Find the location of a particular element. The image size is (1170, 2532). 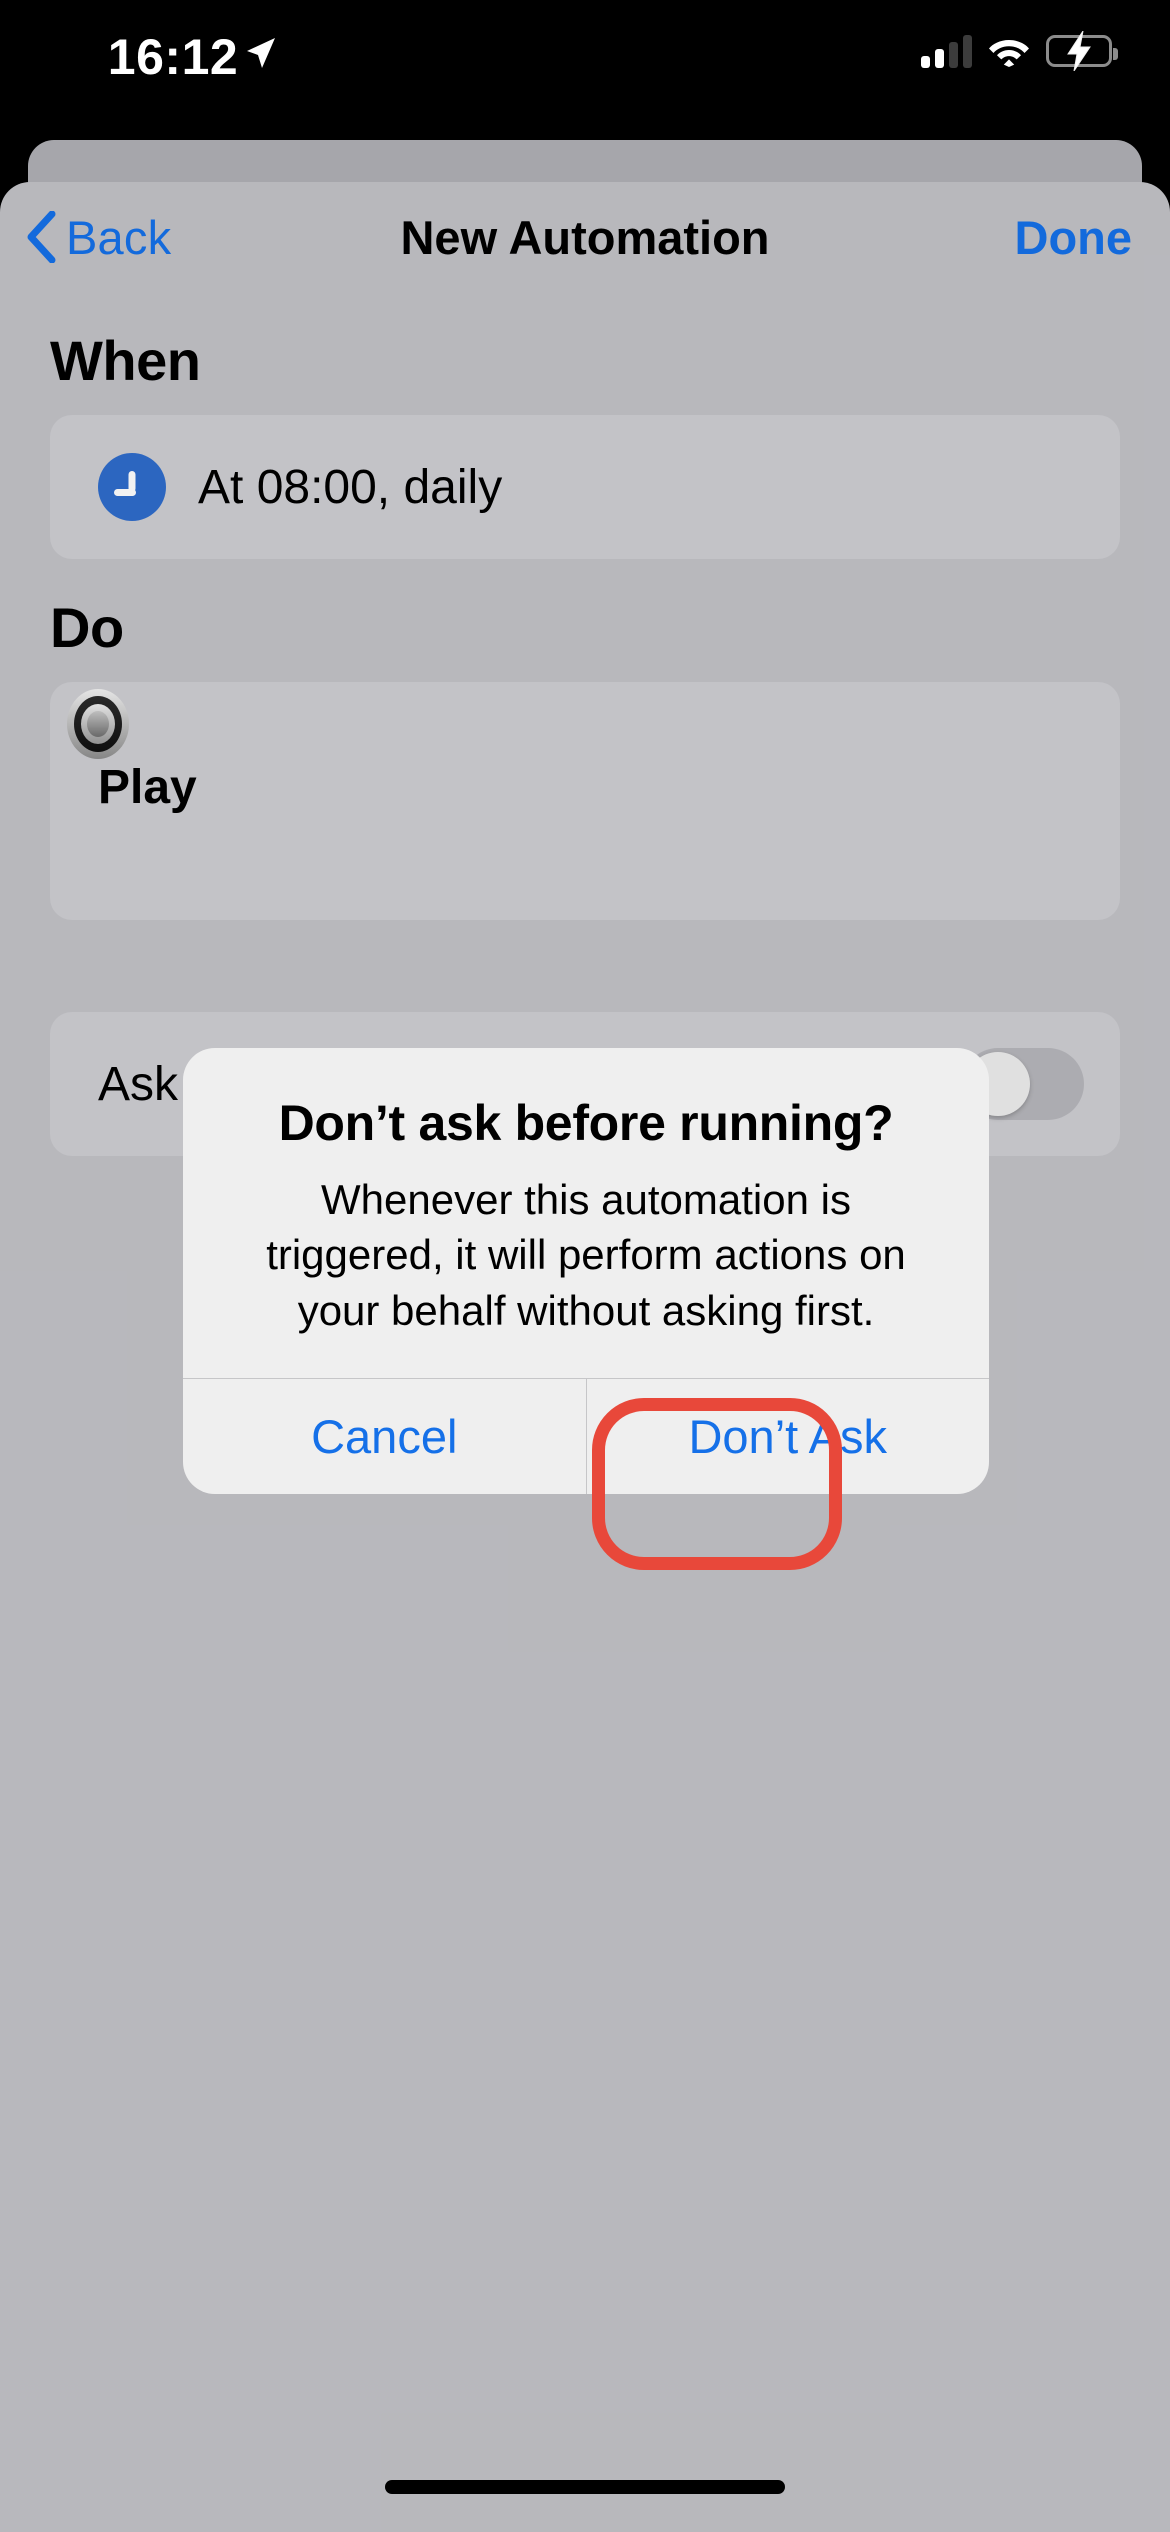

alert-button-row: Cancel Don’t Ask is located at coordinates (586, 1436).